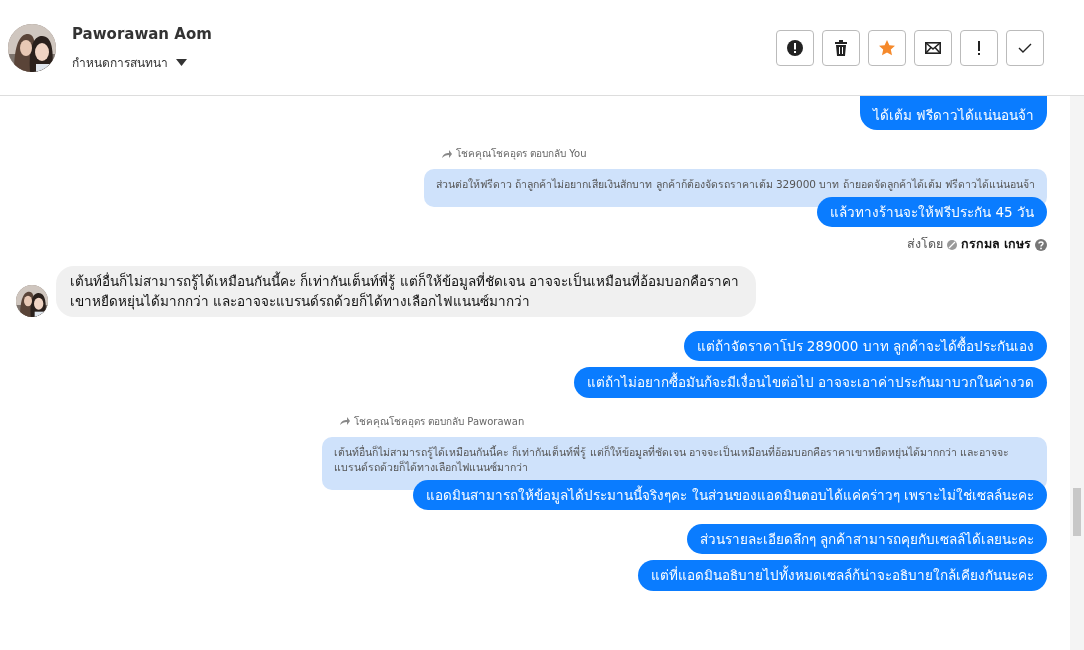 The width and height of the screenshot is (1084, 650). Describe the element at coordinates (810, 382) in the screenshot. I see `message-bubble: แต่ถ้าไม่อยากซื้อมันก้จะมีเงื่อนไขต่อไป อาจจะเอาค่าประกันมาบวกในค่างวด` at that location.